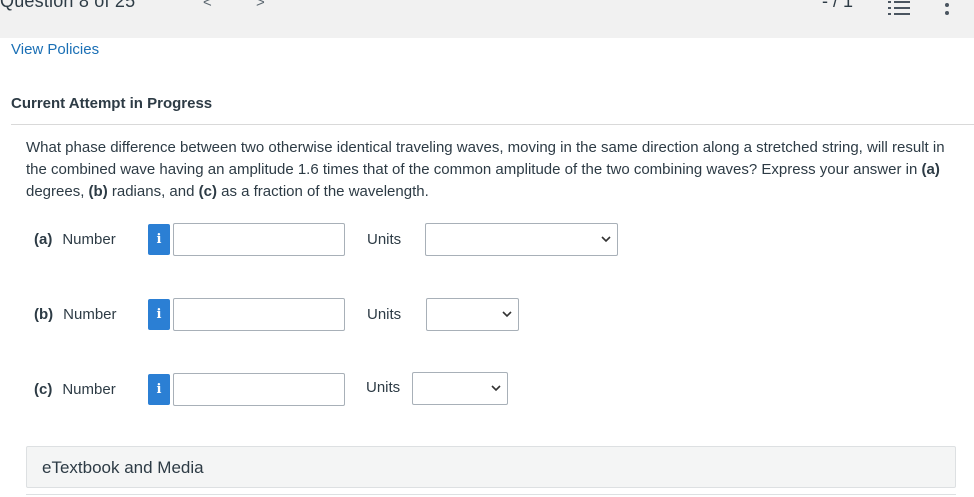  I want to click on question-text-part: radians, and, so click(153, 191).